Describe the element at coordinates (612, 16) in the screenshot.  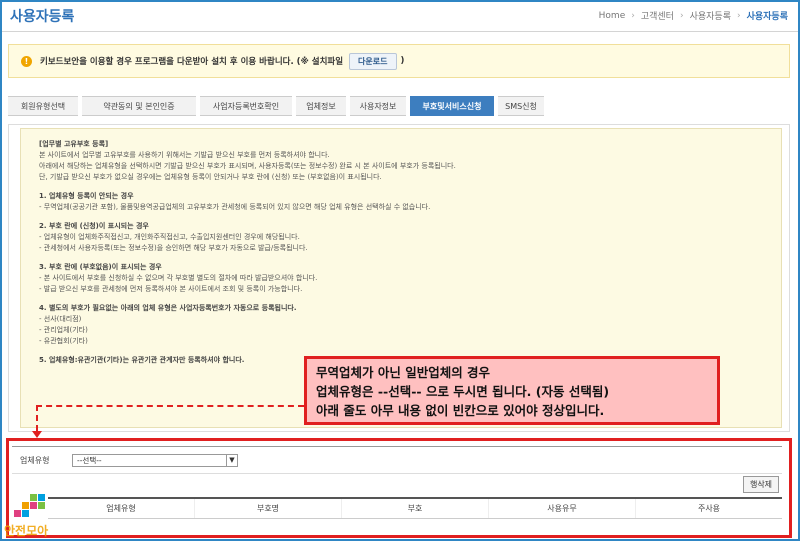
I see `breadcrumb-home: Home` at that location.